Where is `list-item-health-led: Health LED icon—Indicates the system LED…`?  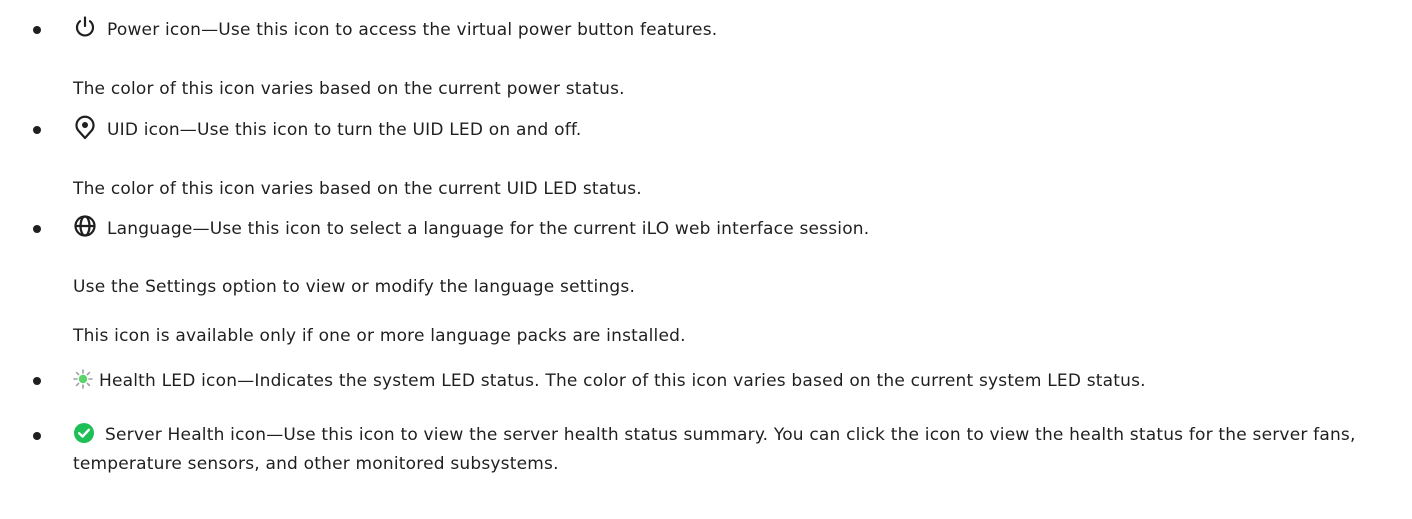
list-item-health-led: Health LED icon—Indicates the system LED… is located at coordinates (706, 381).